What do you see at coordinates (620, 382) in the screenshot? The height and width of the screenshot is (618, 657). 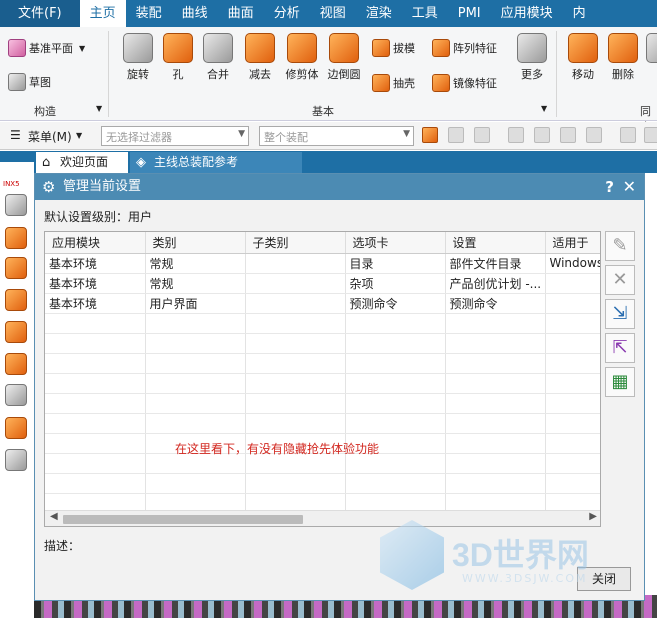 I see `spreadsheet-icon: ▦` at bounding box center [620, 382].